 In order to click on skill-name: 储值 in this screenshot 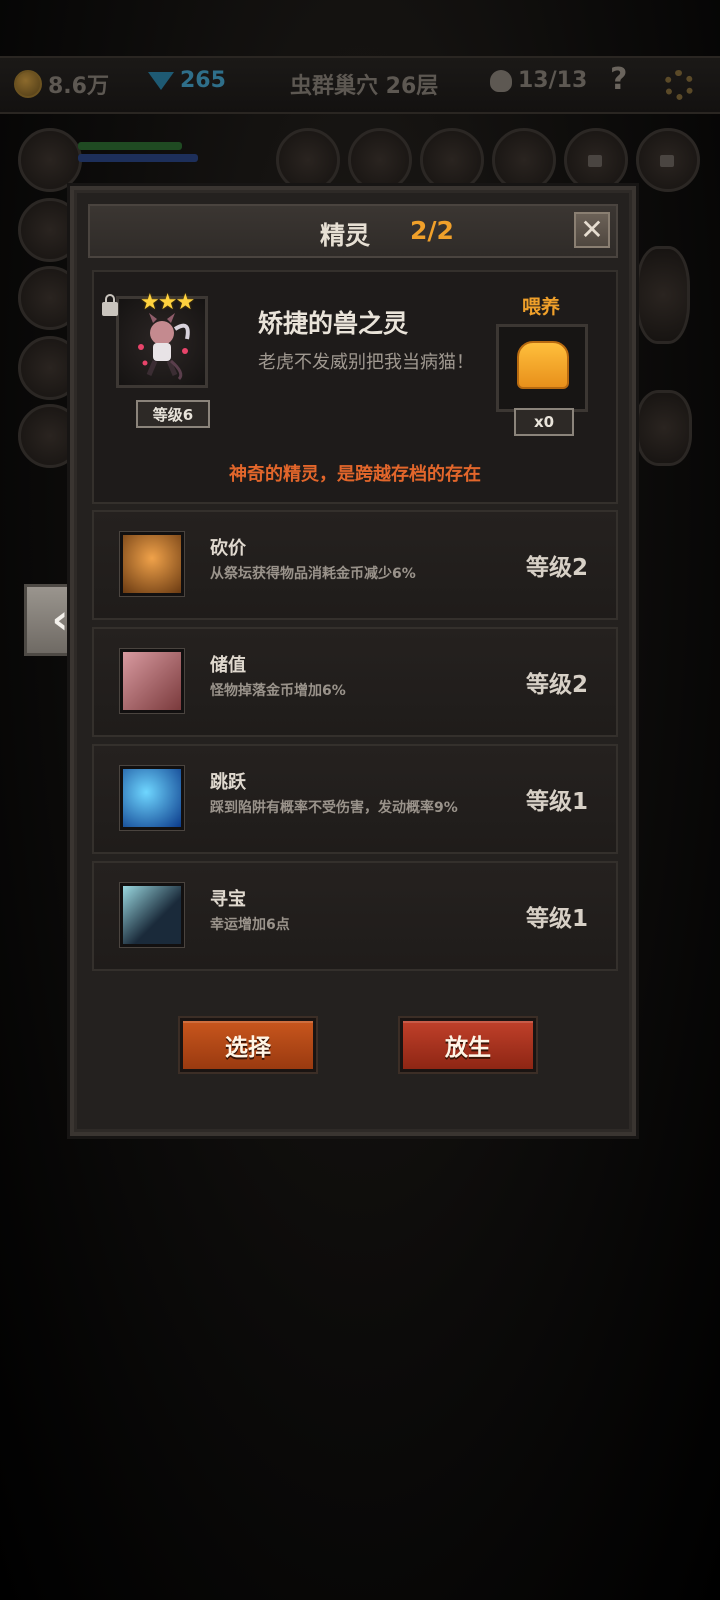, I will do `click(228, 665)`.